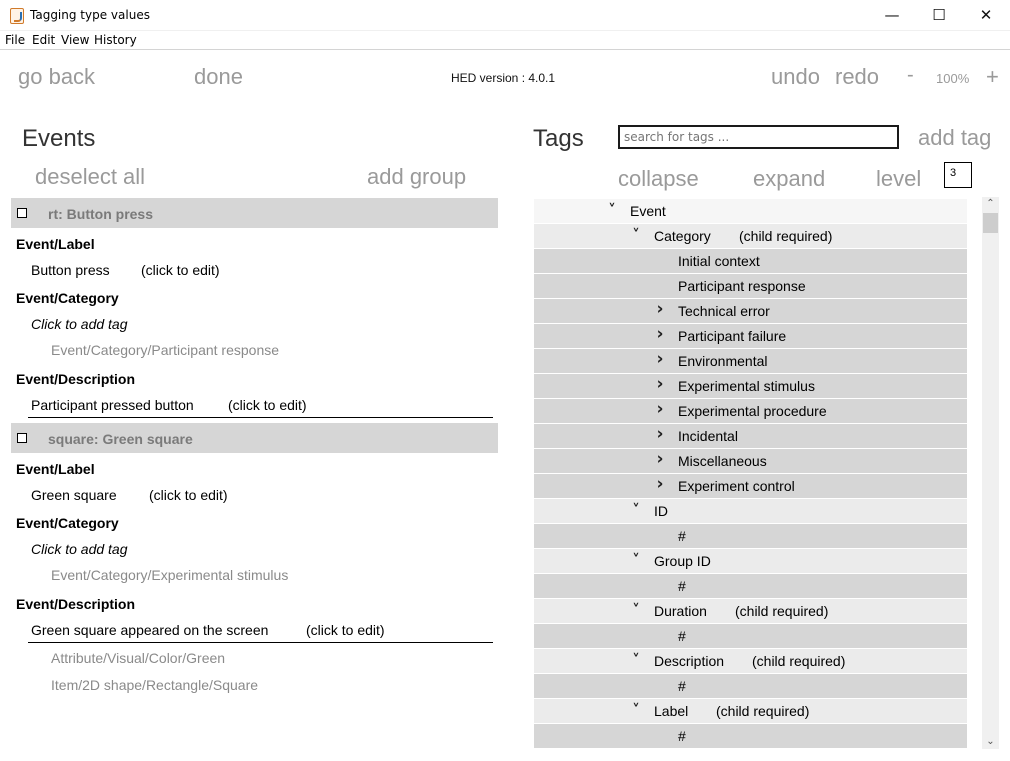 The width and height of the screenshot is (1010, 761). I want to click on tag-tree-label: Category, so click(682, 236).